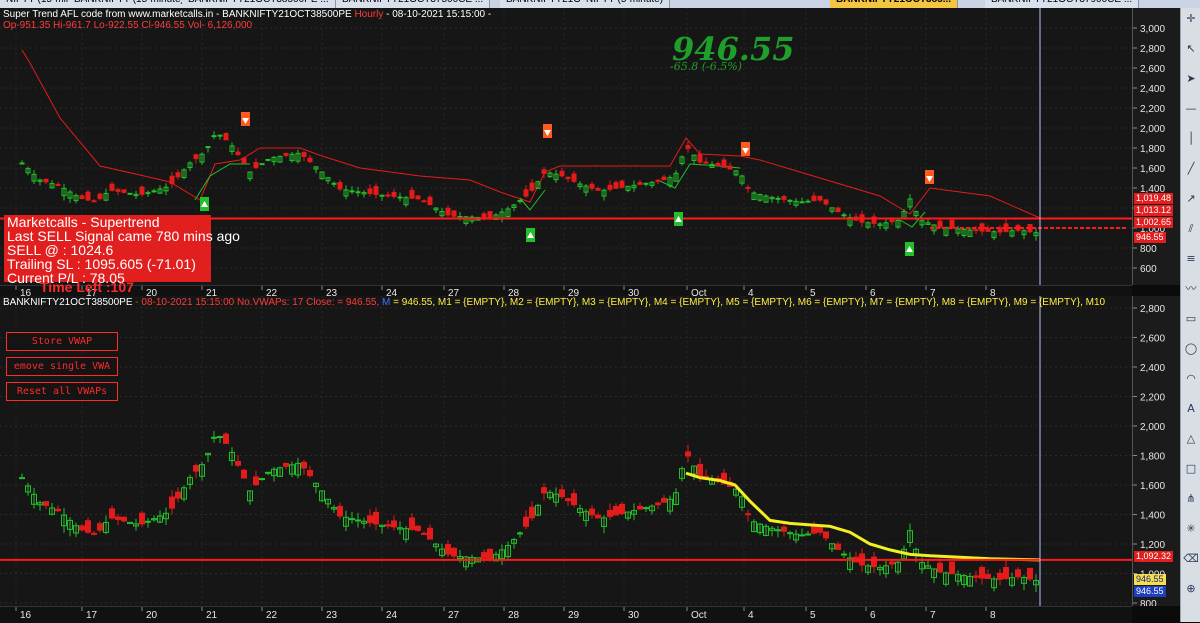 This screenshot has height=623, width=1200. What do you see at coordinates (1154, 198) in the screenshot?
I see `price-tag: 1,019.48` at bounding box center [1154, 198].